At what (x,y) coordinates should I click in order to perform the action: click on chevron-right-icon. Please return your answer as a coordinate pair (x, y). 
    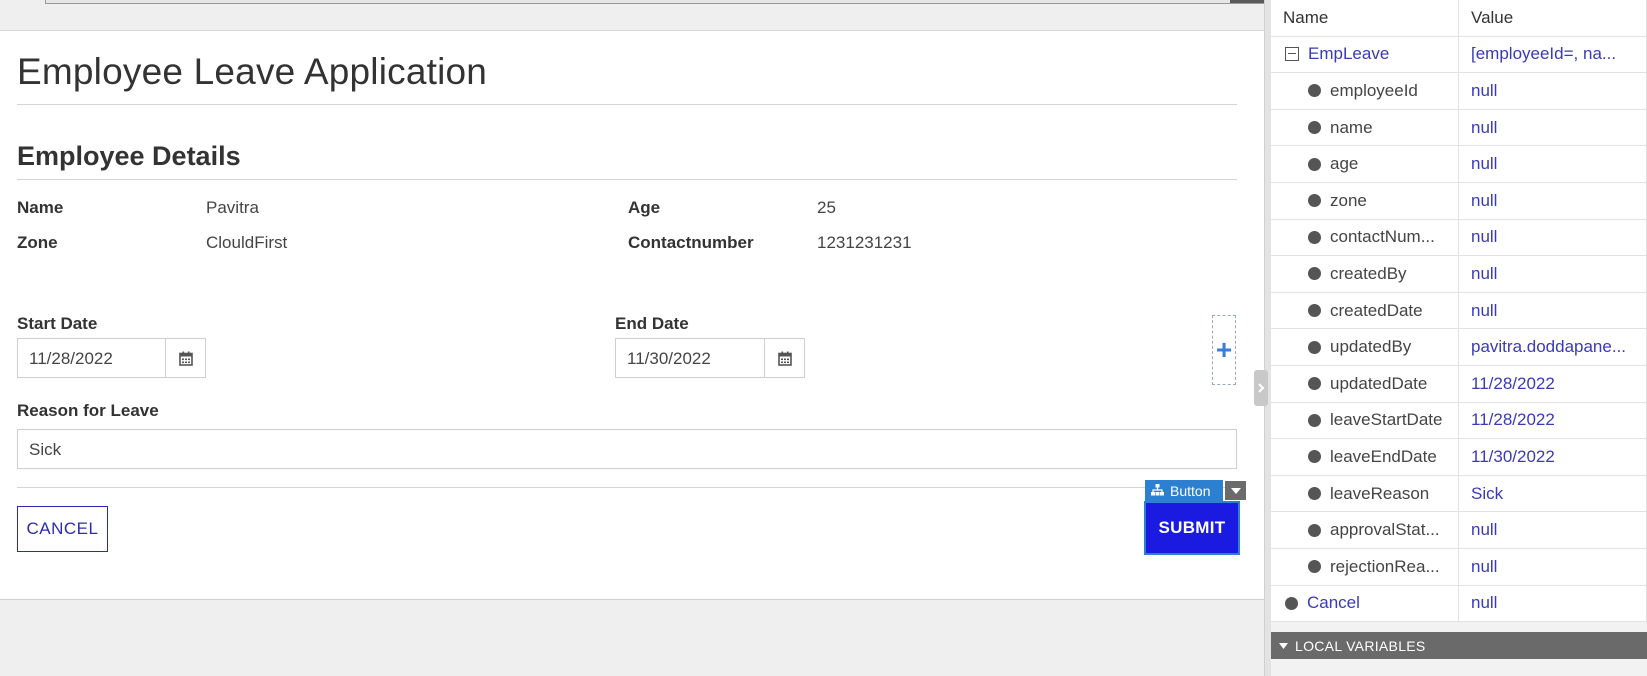
    Looking at the image, I should click on (1260, 388).